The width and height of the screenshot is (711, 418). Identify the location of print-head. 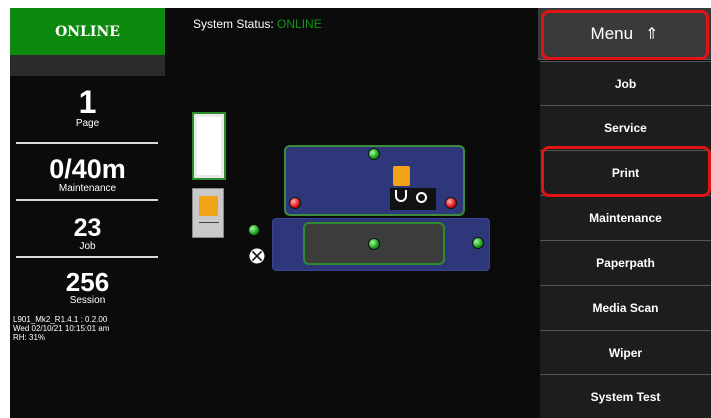
(413, 187).